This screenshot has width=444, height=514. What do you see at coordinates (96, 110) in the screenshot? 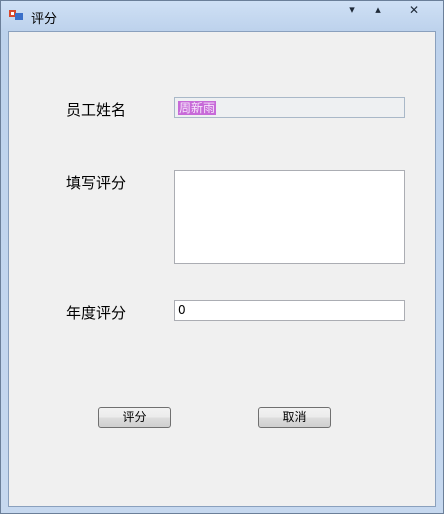
I see `employee-name-label: 员工姓名` at bounding box center [96, 110].